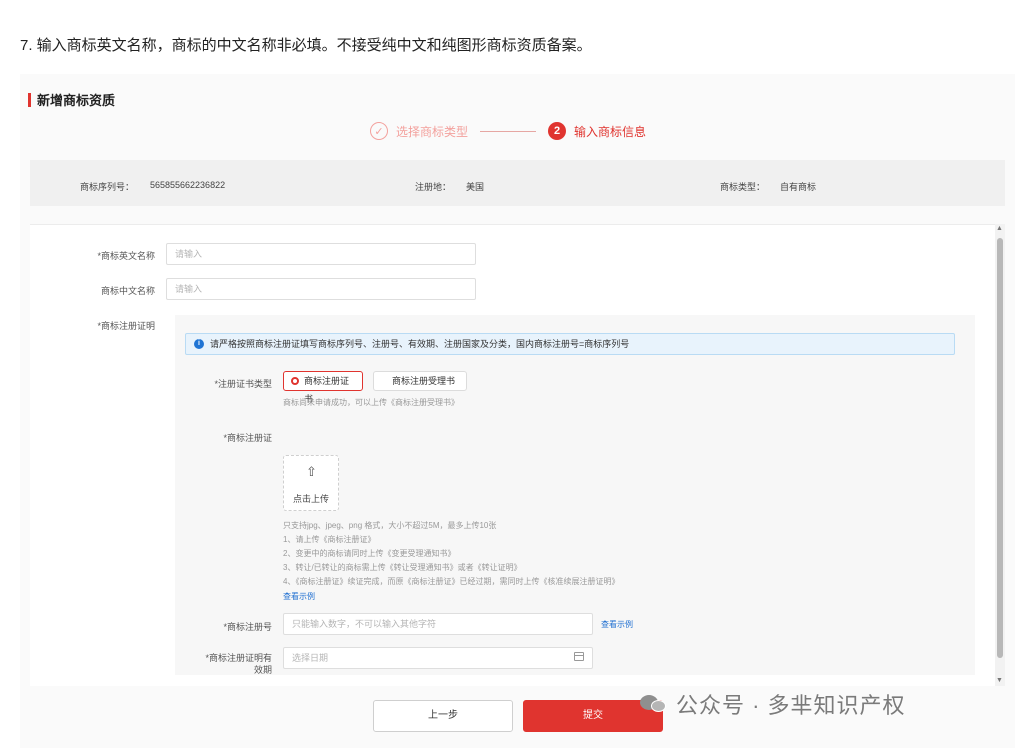  I want to click on validity-label-line1: *商标注册证明有, so click(238, 658).